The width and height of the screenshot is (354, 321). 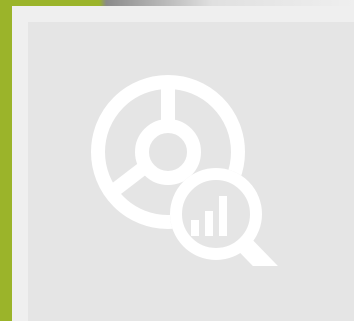 I want to click on top-gradient-strip, so click(x=177, y=3).